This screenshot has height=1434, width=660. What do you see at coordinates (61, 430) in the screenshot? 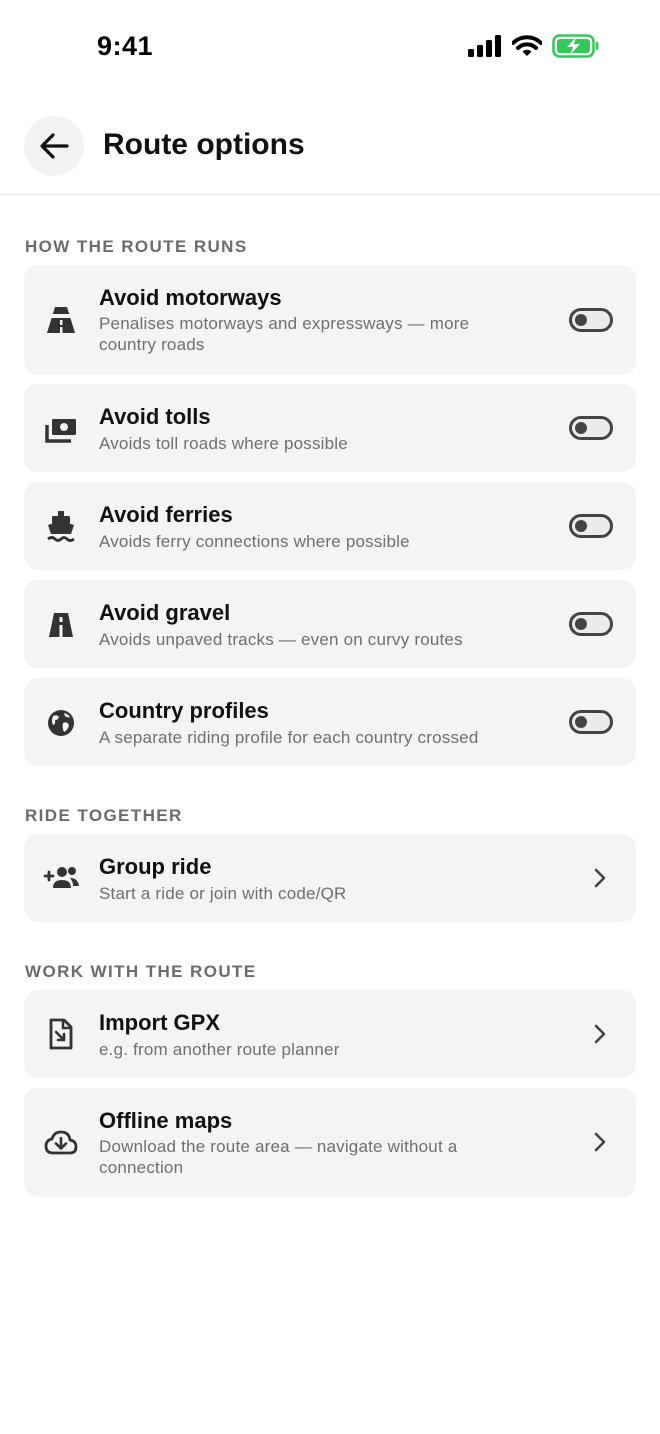
I see `toll-icon` at bounding box center [61, 430].